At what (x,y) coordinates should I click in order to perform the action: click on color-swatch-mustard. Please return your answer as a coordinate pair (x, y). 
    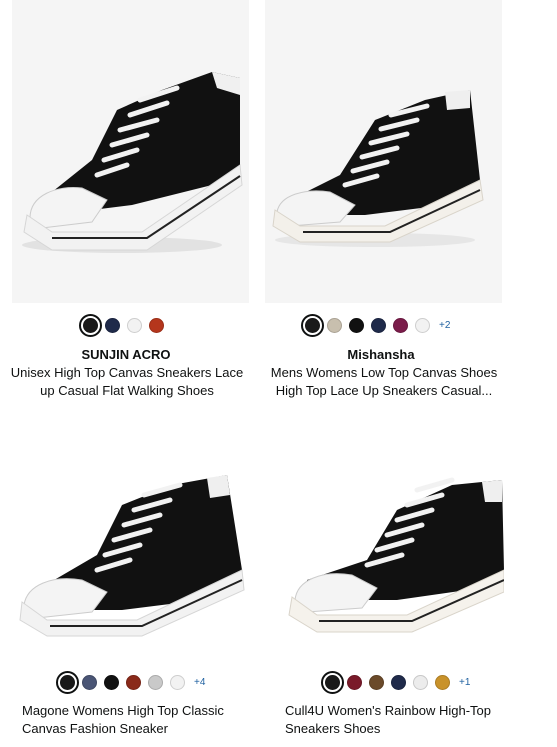
    Looking at the image, I should click on (442, 682).